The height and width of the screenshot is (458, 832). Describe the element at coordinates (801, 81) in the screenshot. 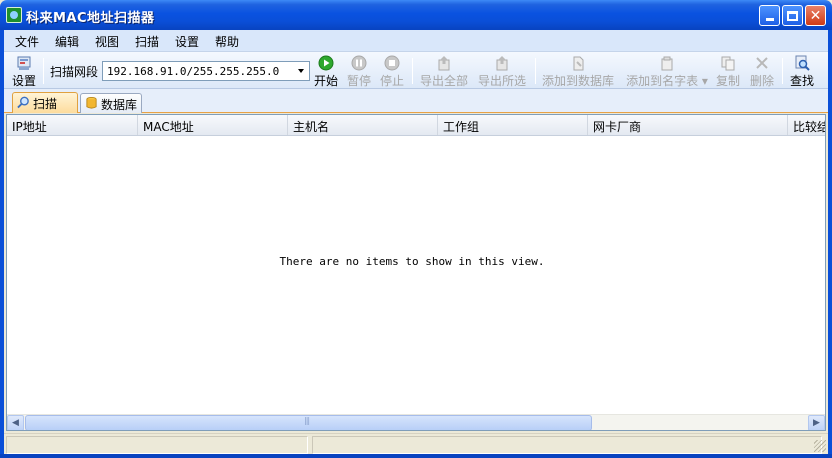

I see `find-label: 查找` at that location.